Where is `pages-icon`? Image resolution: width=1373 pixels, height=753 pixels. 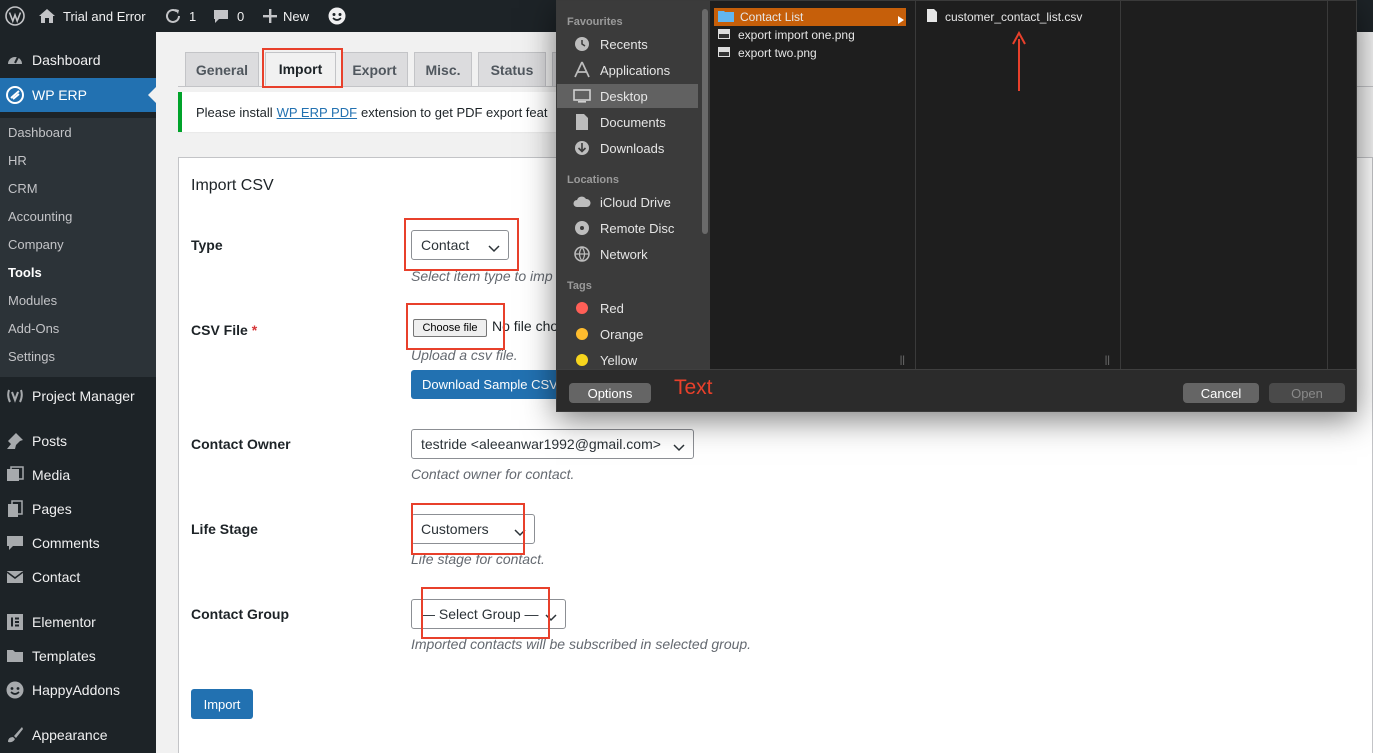 pages-icon is located at coordinates (15, 509).